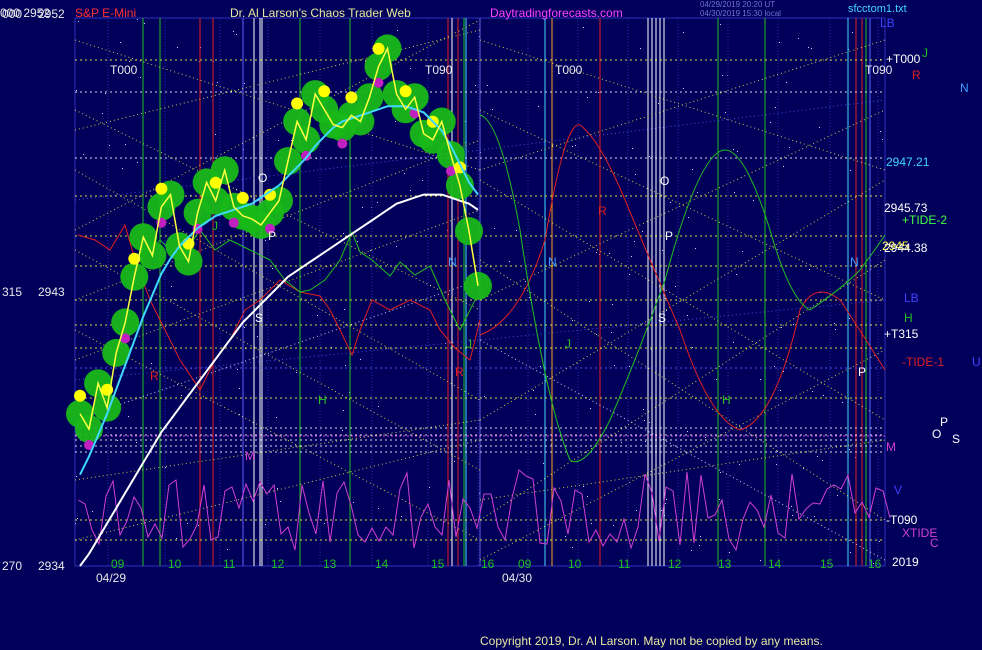 The image size is (982, 650). Describe the element at coordinates (229, 564) in the screenshot. I see `x-hour-label-day1: 11` at that location.